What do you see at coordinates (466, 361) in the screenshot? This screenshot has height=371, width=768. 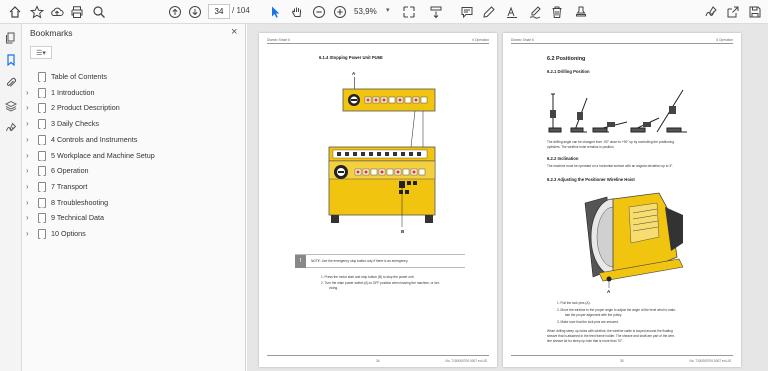 I see `page-footer-doc: No. 7100000700.0007 en-US` at bounding box center [466, 361].